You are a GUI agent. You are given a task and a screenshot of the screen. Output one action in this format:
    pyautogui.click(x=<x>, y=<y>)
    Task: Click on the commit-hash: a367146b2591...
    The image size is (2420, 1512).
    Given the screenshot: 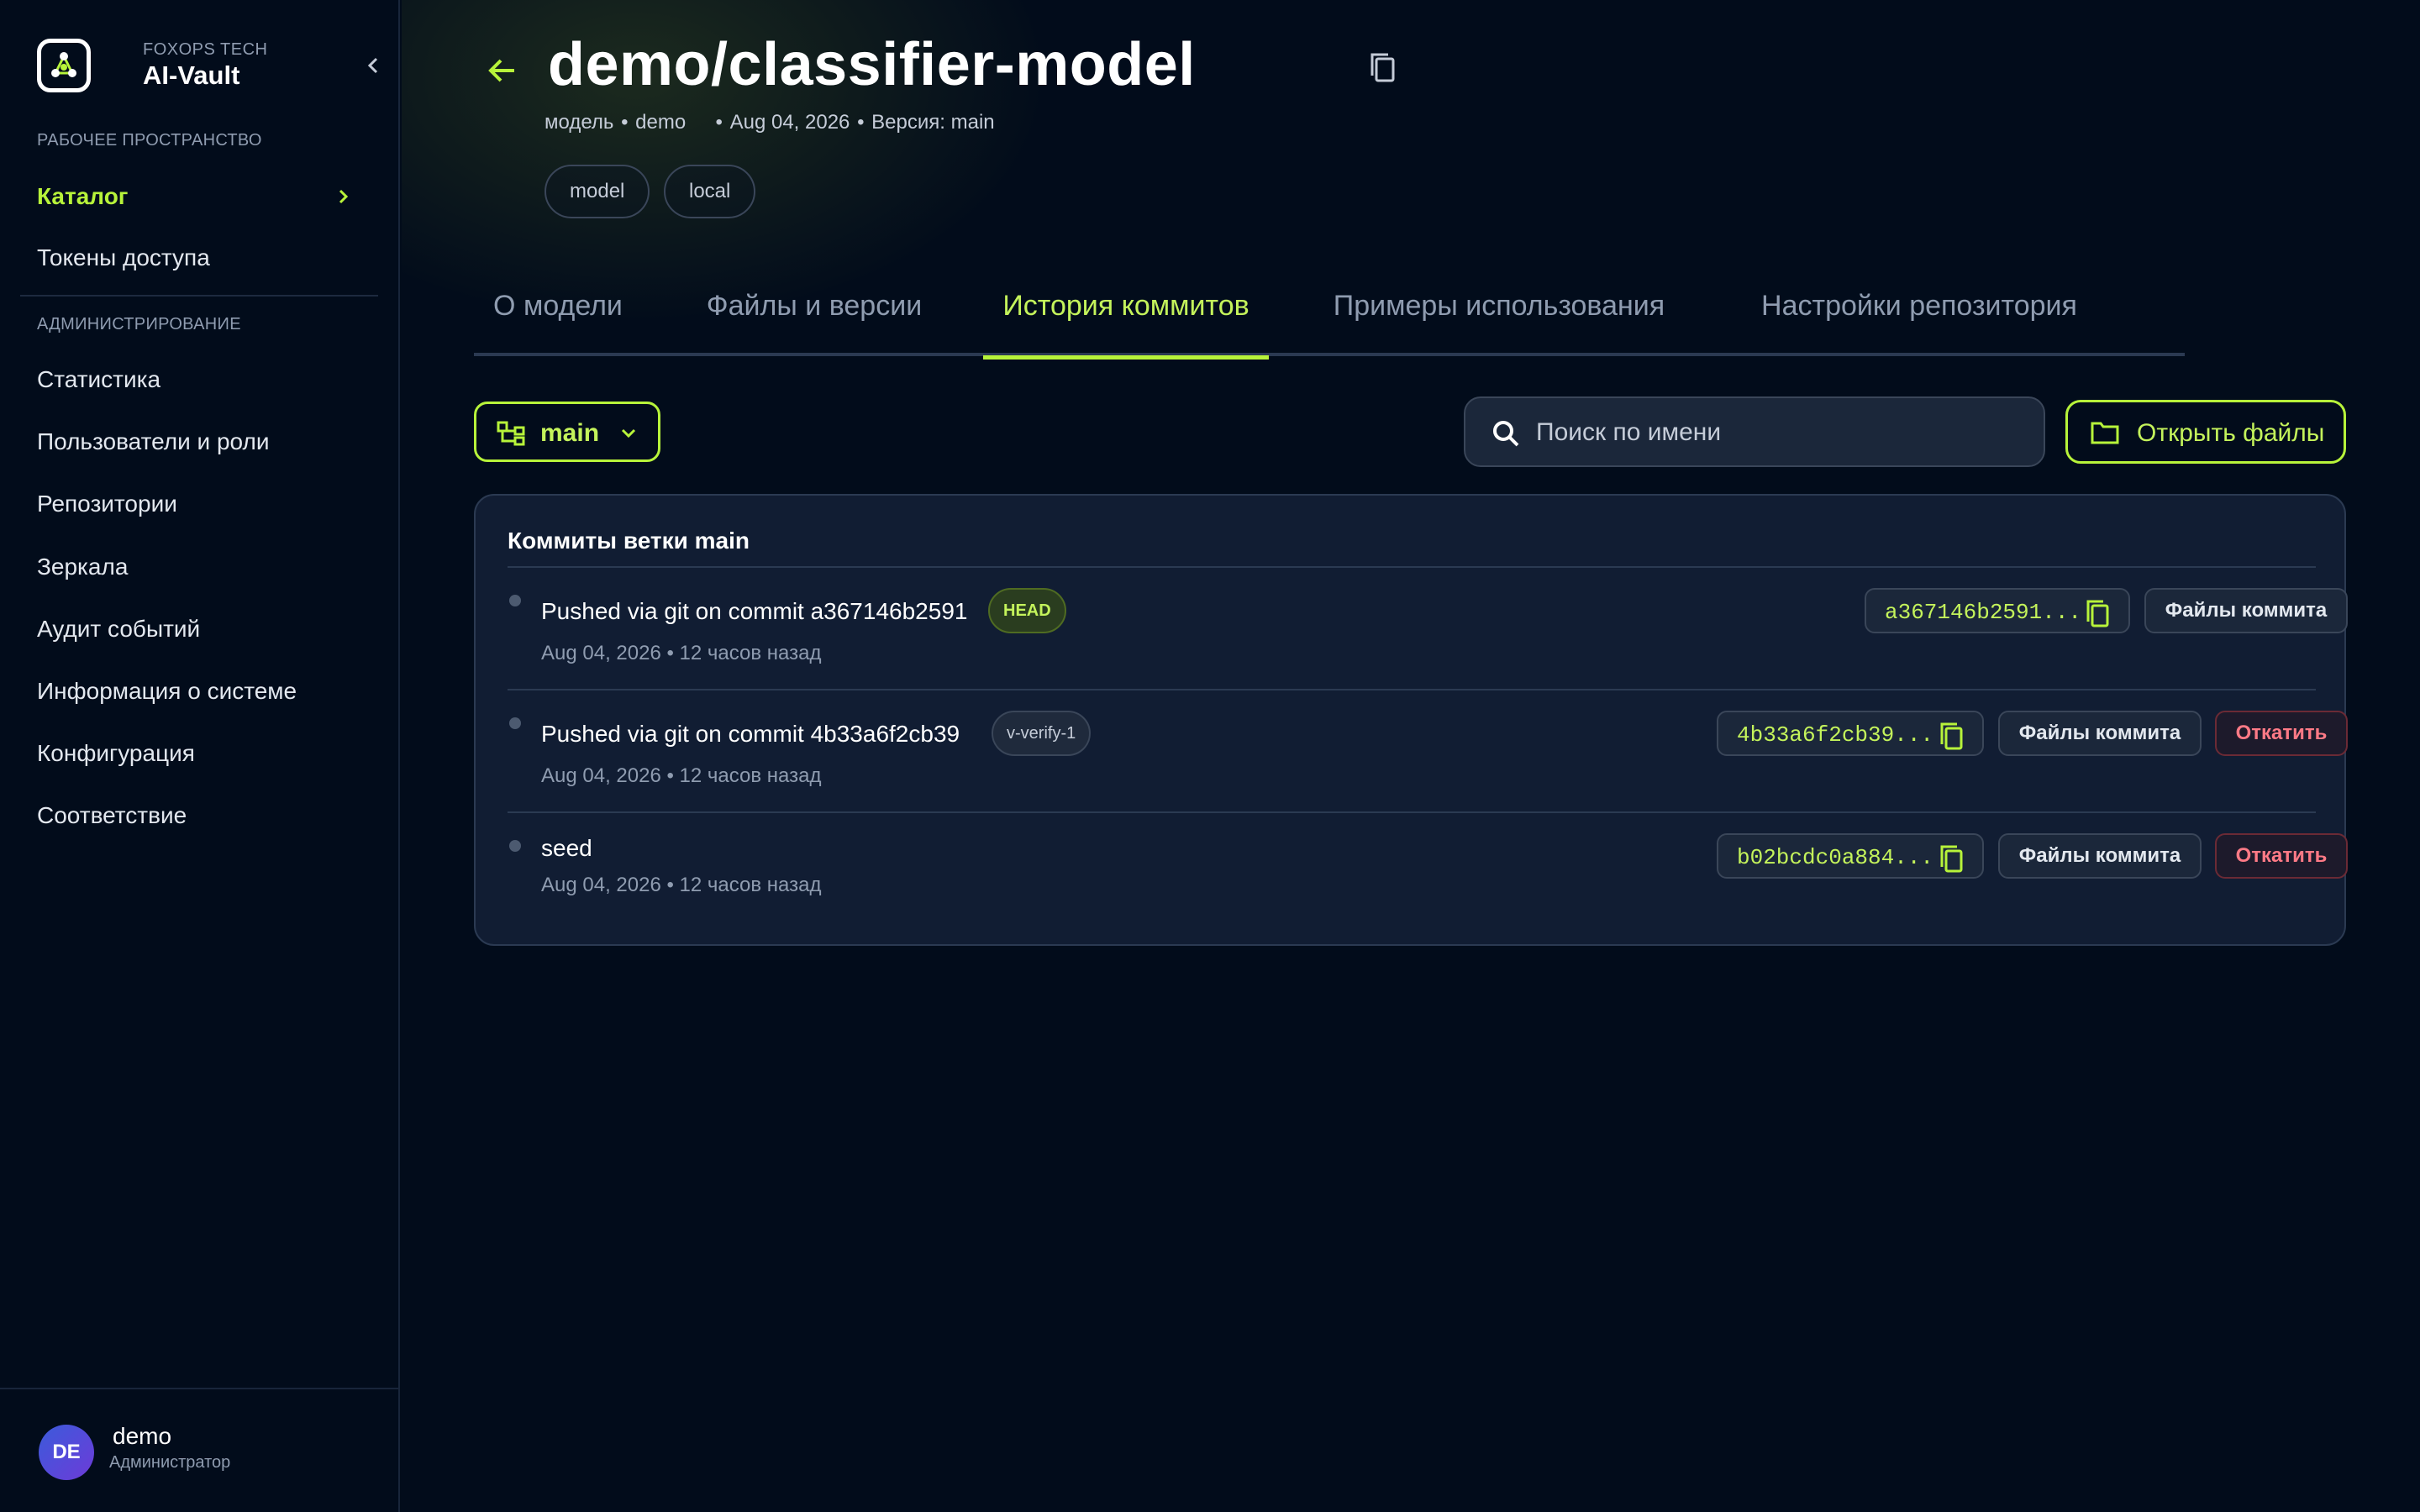 What is the action you would take?
    pyautogui.click(x=1983, y=612)
    